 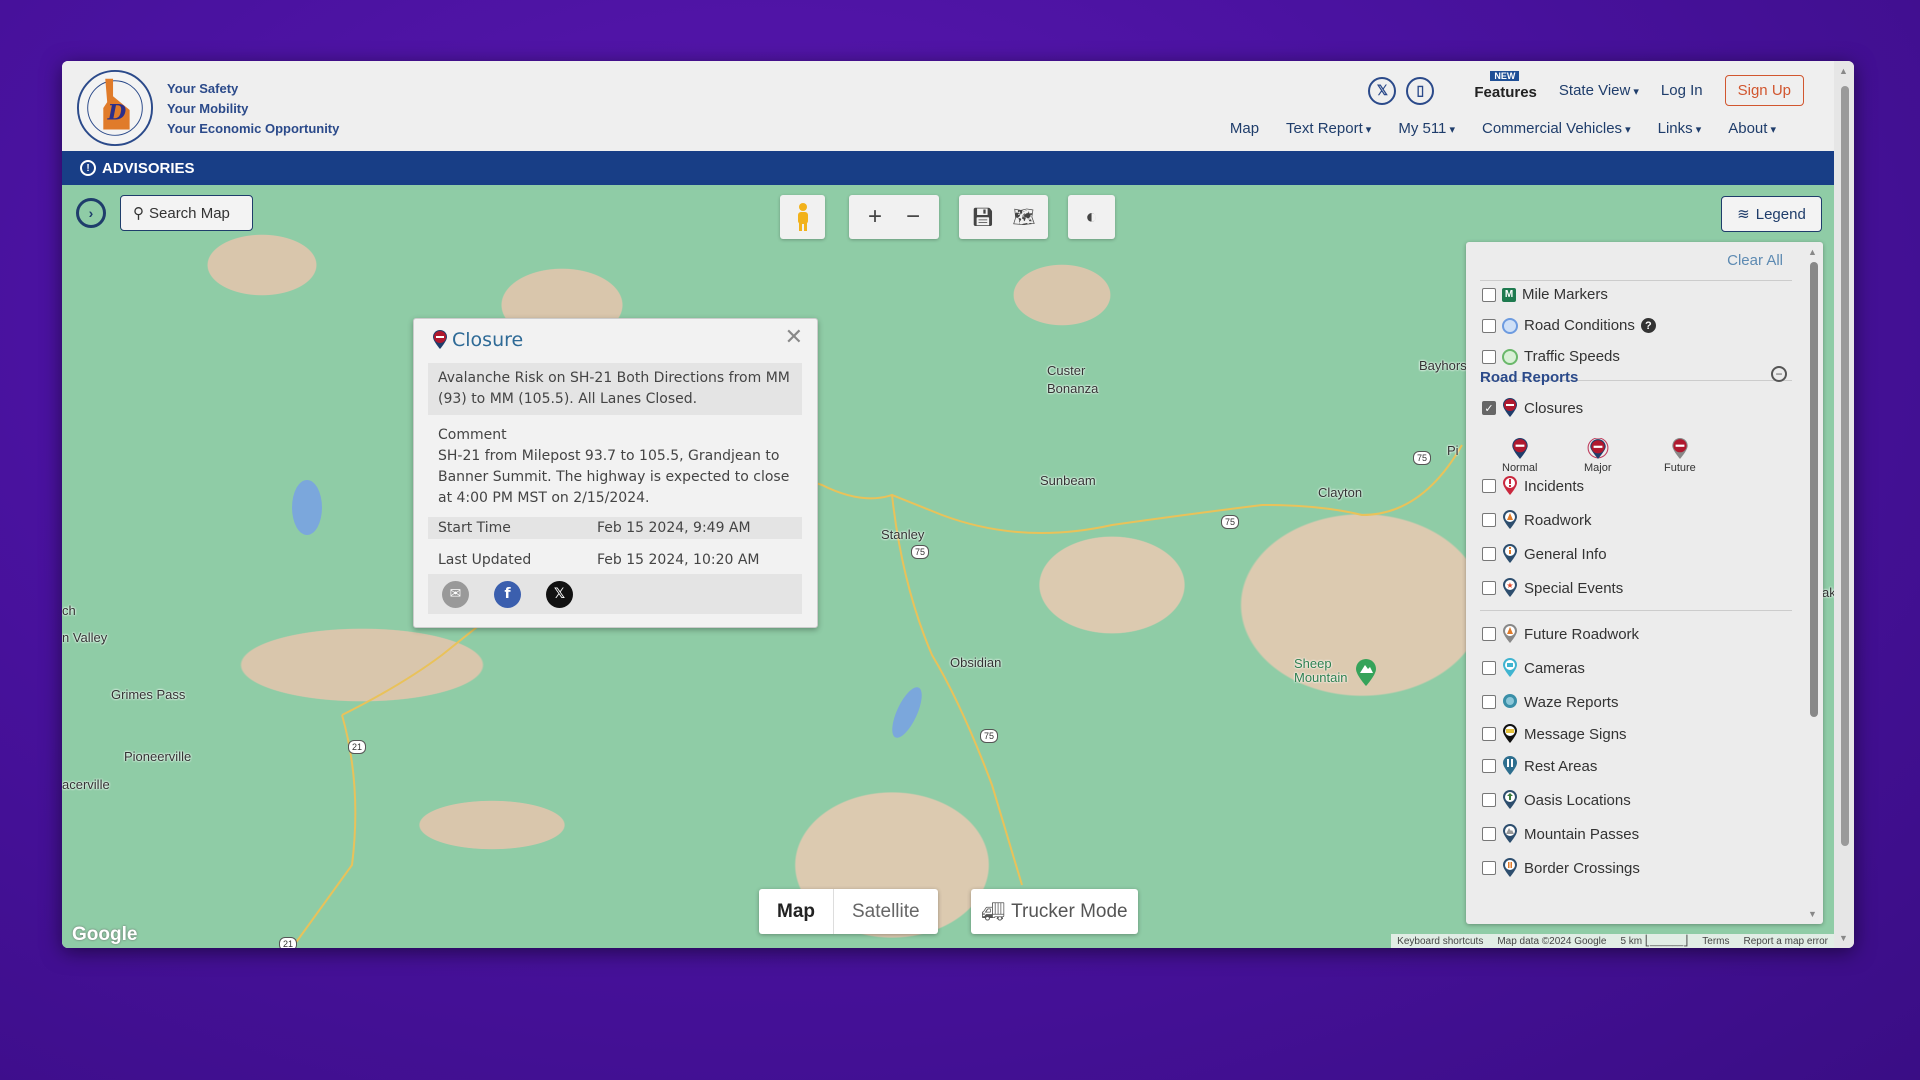 What do you see at coordinates (1571, 702) in the screenshot?
I see `legend-label: Waze Reports` at bounding box center [1571, 702].